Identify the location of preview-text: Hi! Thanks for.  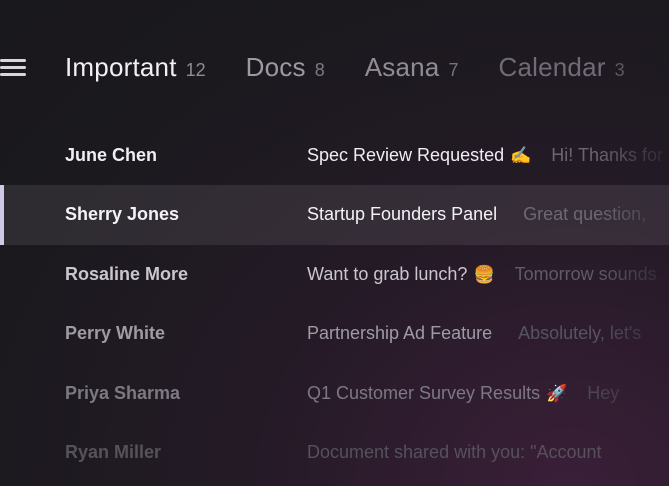
(607, 155).